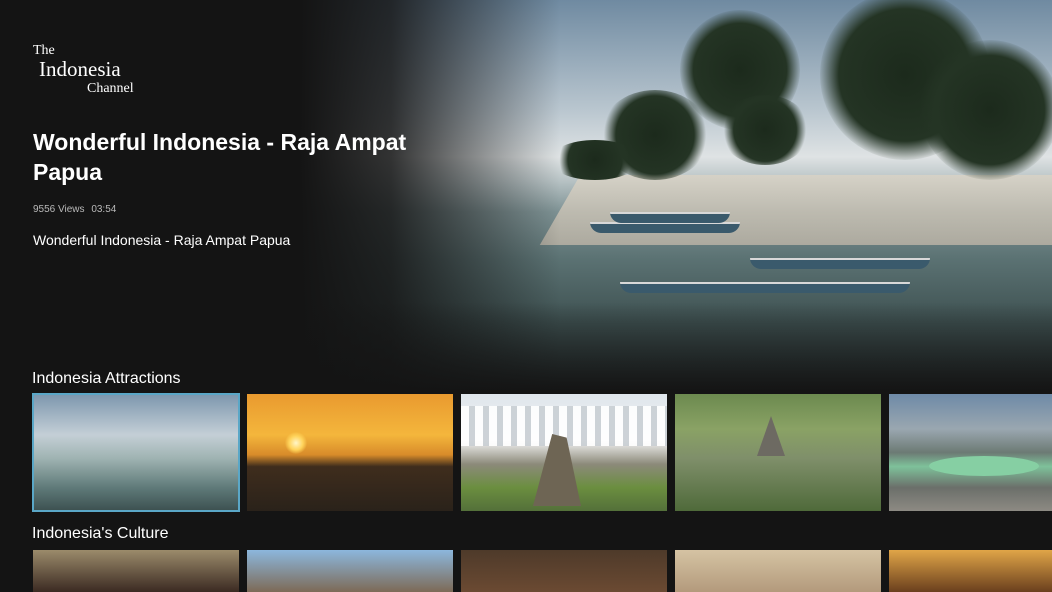 The width and height of the screenshot is (1052, 592). I want to click on row-title-culture: Indonesia's Culture, so click(100, 533).